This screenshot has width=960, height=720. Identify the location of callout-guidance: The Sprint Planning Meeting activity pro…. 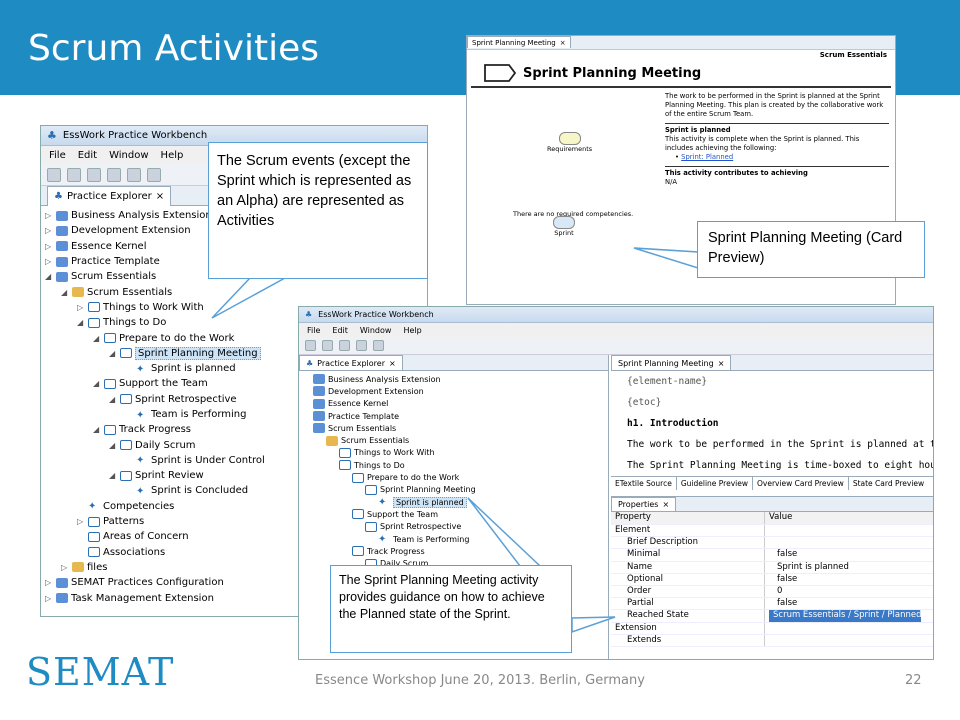
(451, 609).